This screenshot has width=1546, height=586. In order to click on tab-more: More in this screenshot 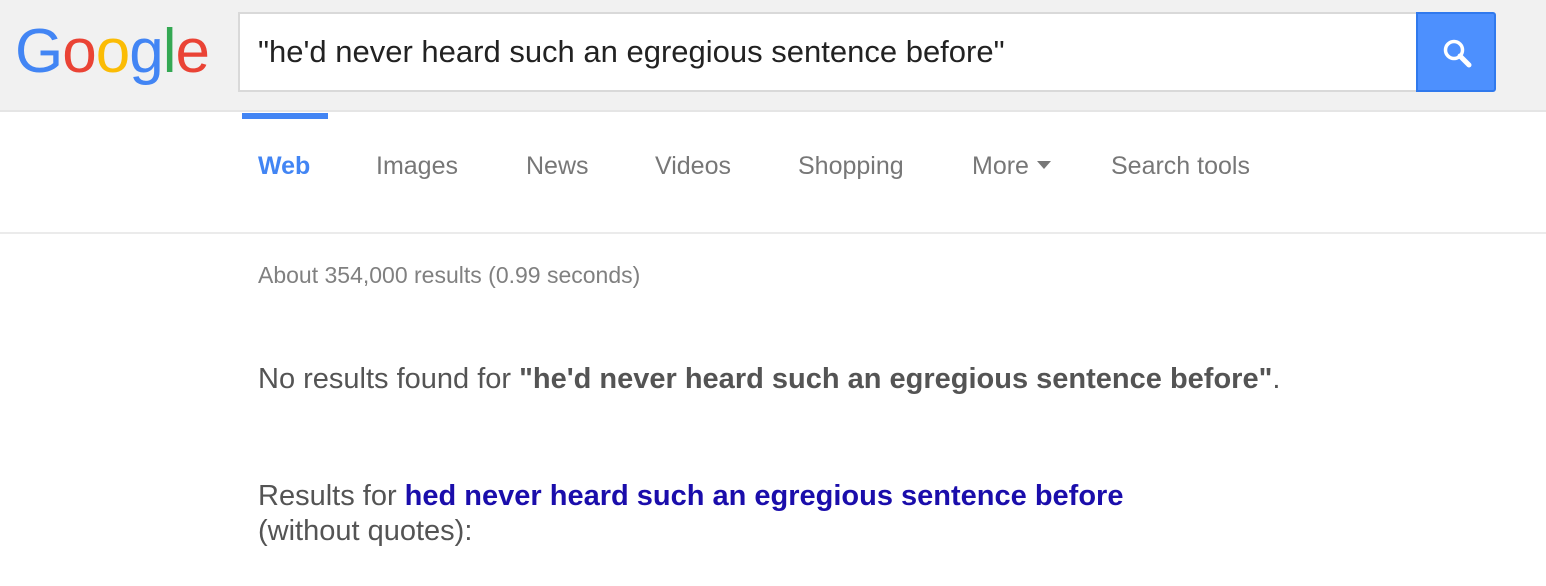, I will do `click(1011, 166)`.